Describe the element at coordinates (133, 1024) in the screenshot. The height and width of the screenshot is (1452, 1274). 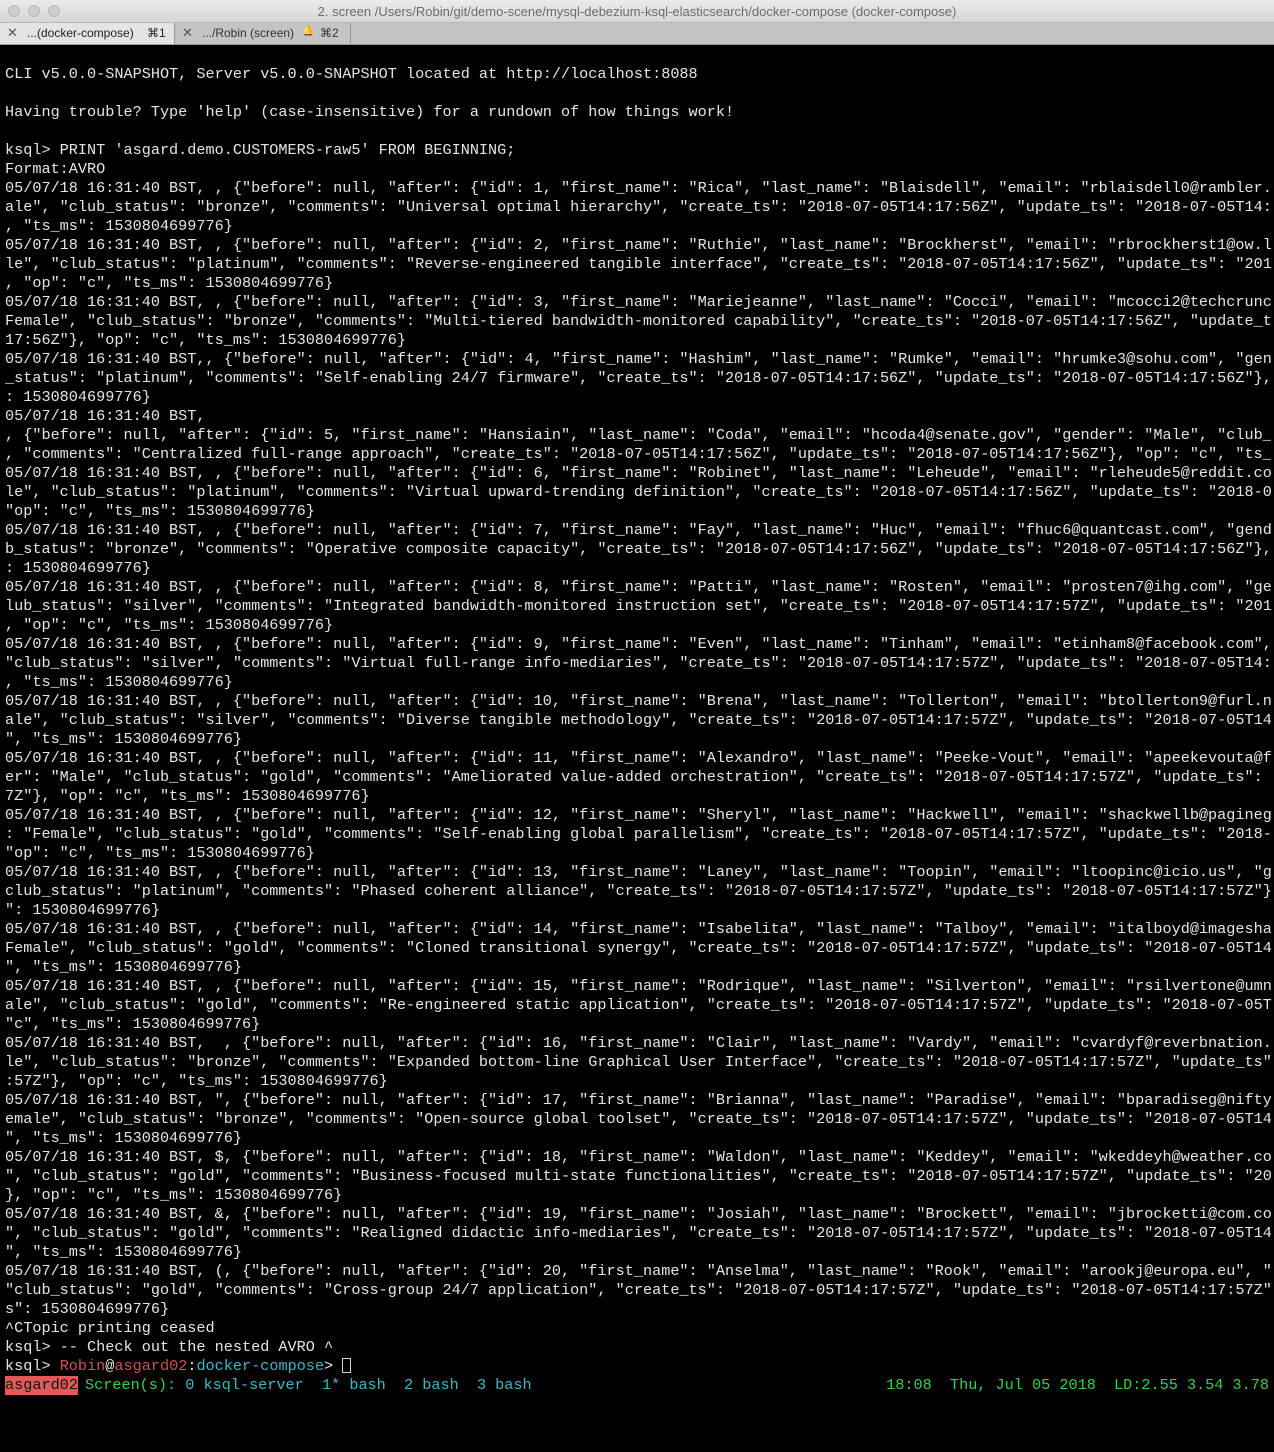
I see `terminal-line: "c", "ts_ms": 1530804699776}` at that location.